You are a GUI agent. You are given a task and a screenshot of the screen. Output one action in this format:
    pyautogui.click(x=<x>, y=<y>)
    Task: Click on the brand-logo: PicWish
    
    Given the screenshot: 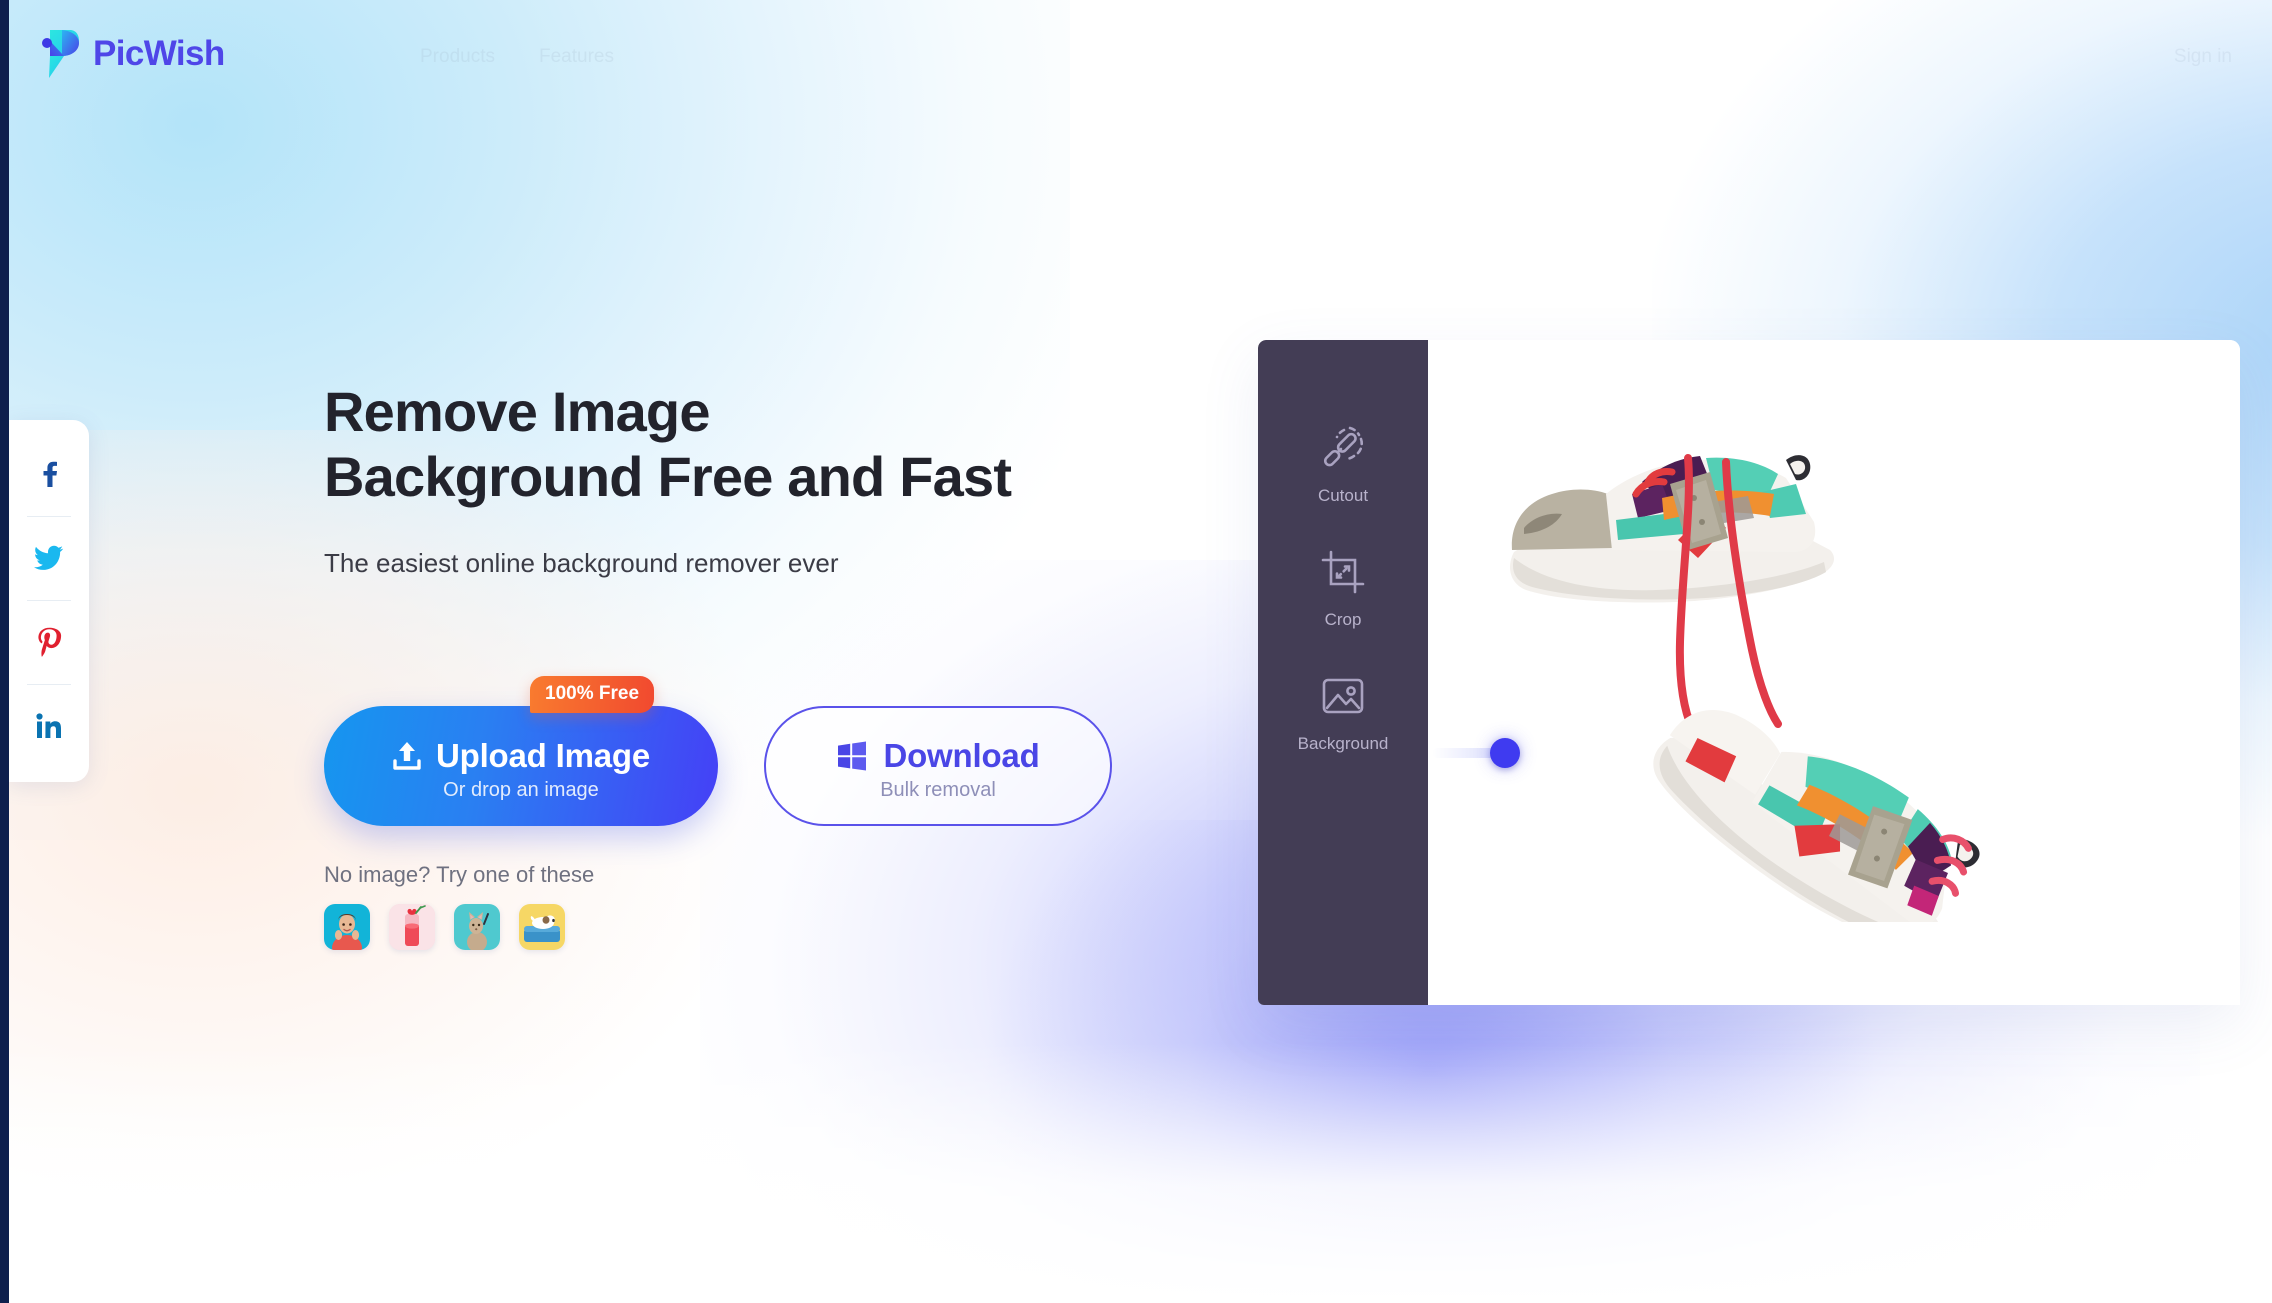 What is the action you would take?
    pyautogui.click(x=129, y=54)
    